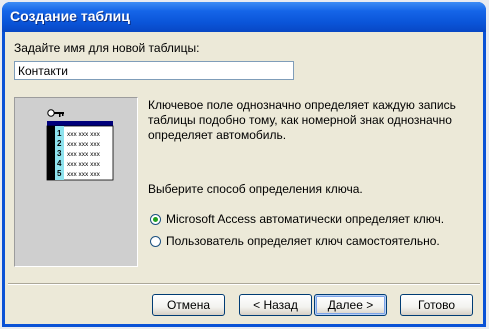 This screenshot has height=329, width=489. I want to click on row-number: 2, so click(59, 143).